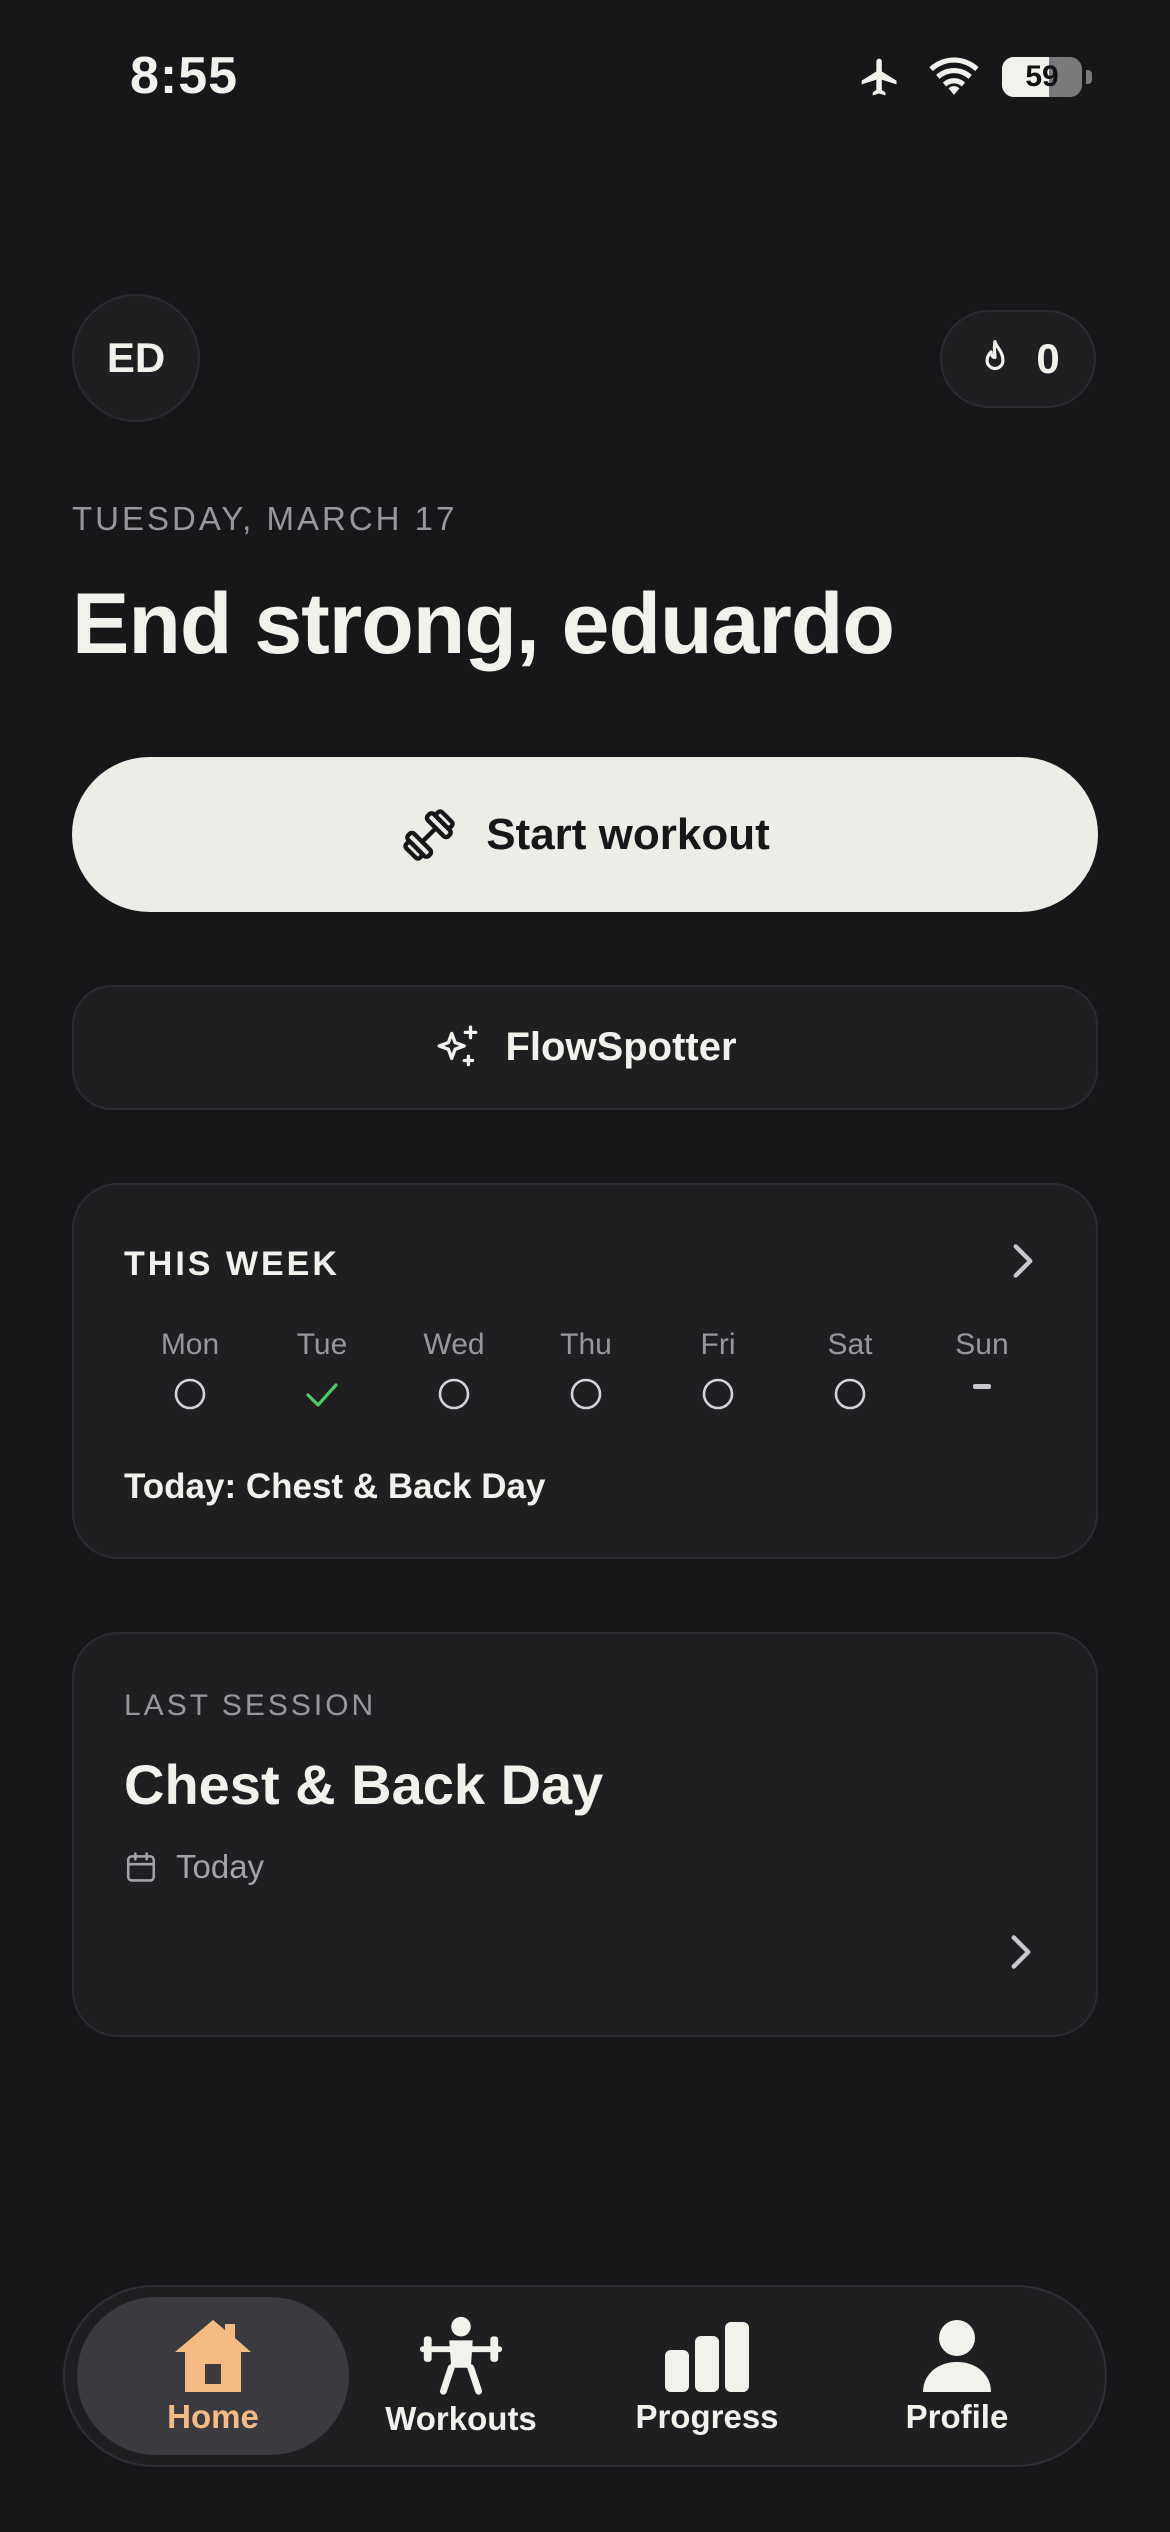  I want to click on tab-home: Home, so click(213, 2376).